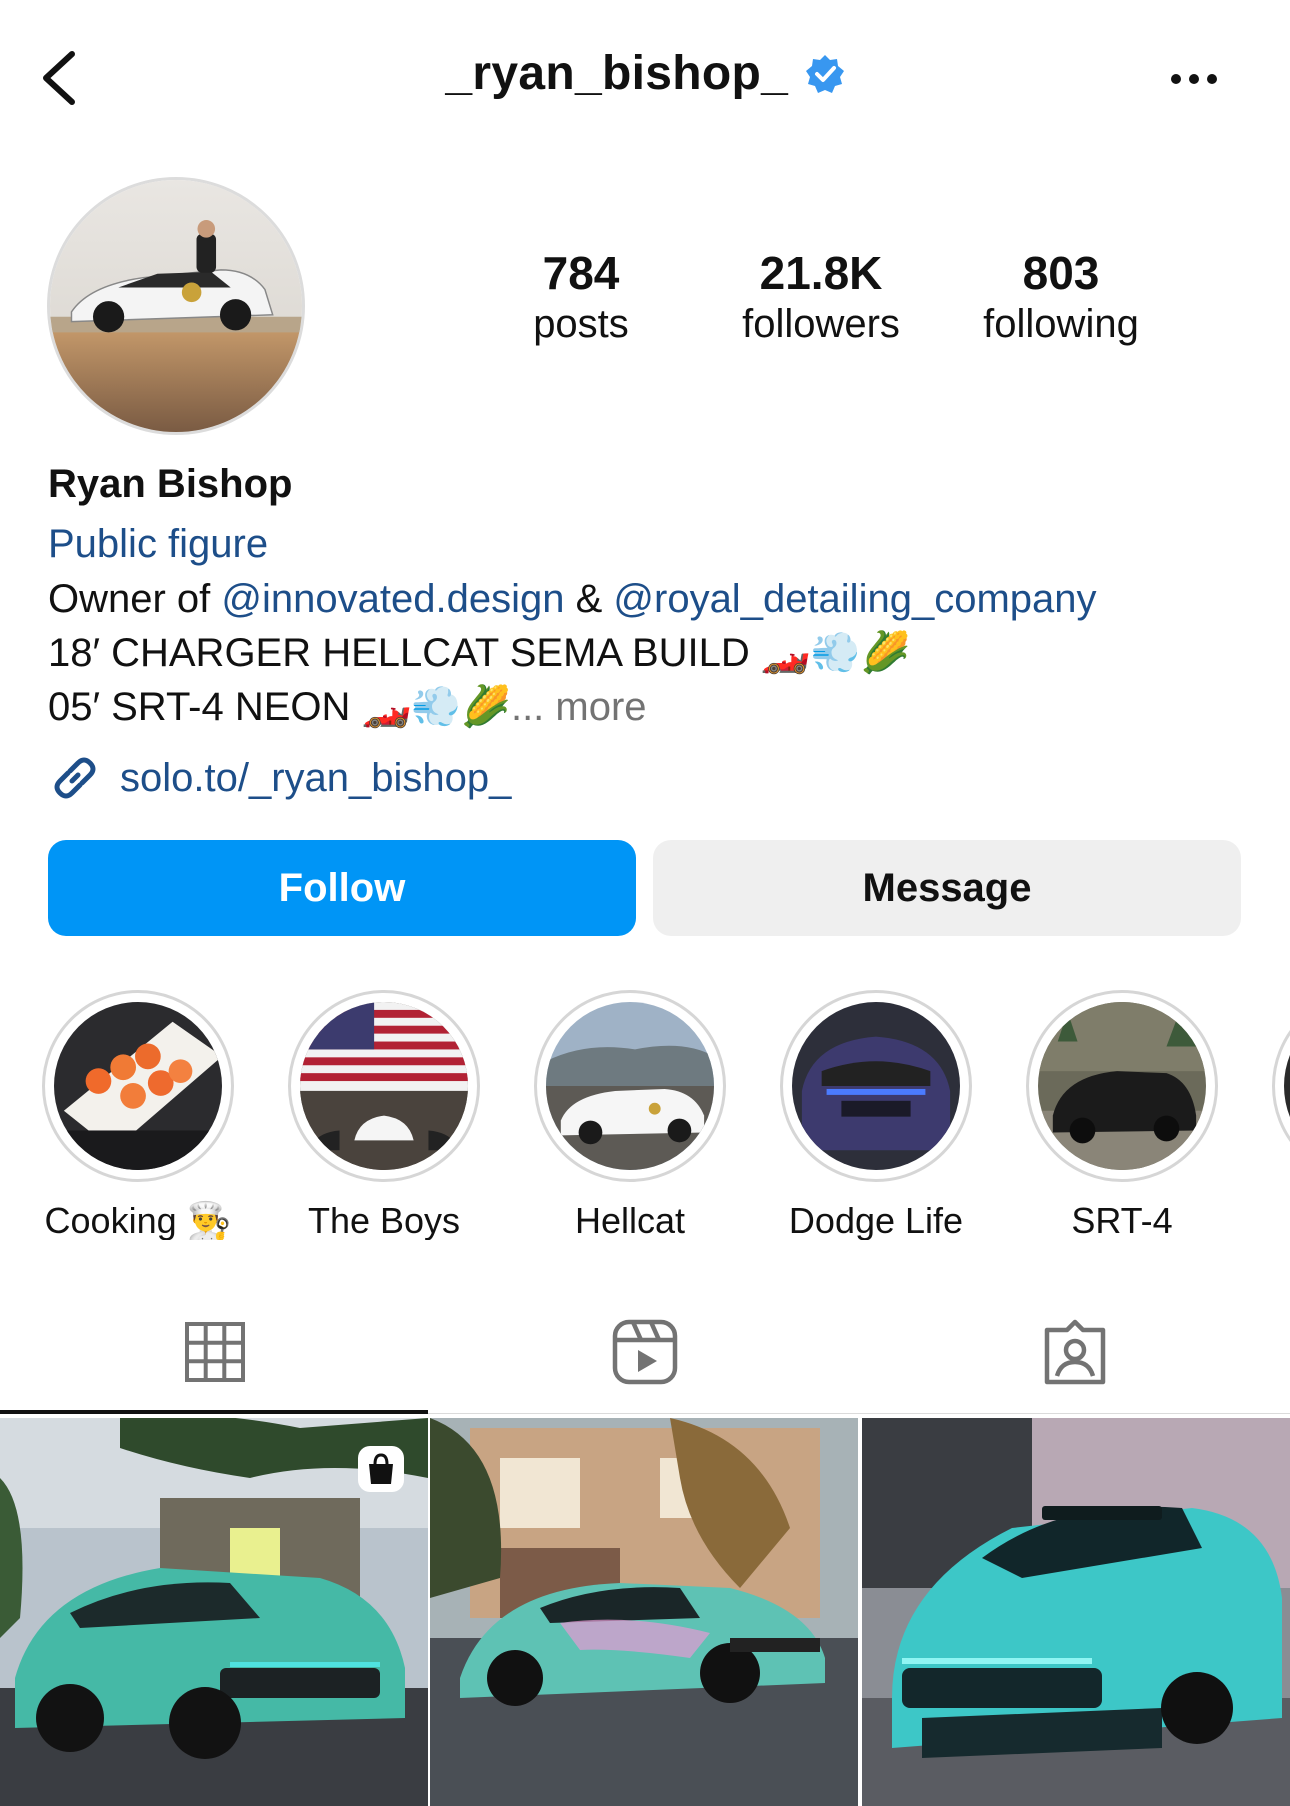 Image resolution: width=1290 pixels, height=1806 pixels. I want to click on shopping-bag-icon, so click(381, 1469).